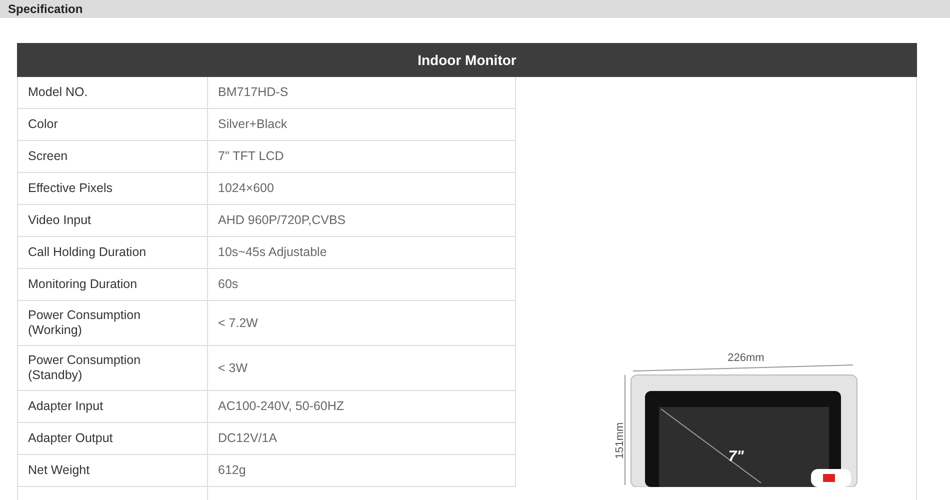 This screenshot has height=500, width=950. Describe the element at coordinates (362, 156) in the screenshot. I see `spec-value: 7" TFT LCD` at that location.